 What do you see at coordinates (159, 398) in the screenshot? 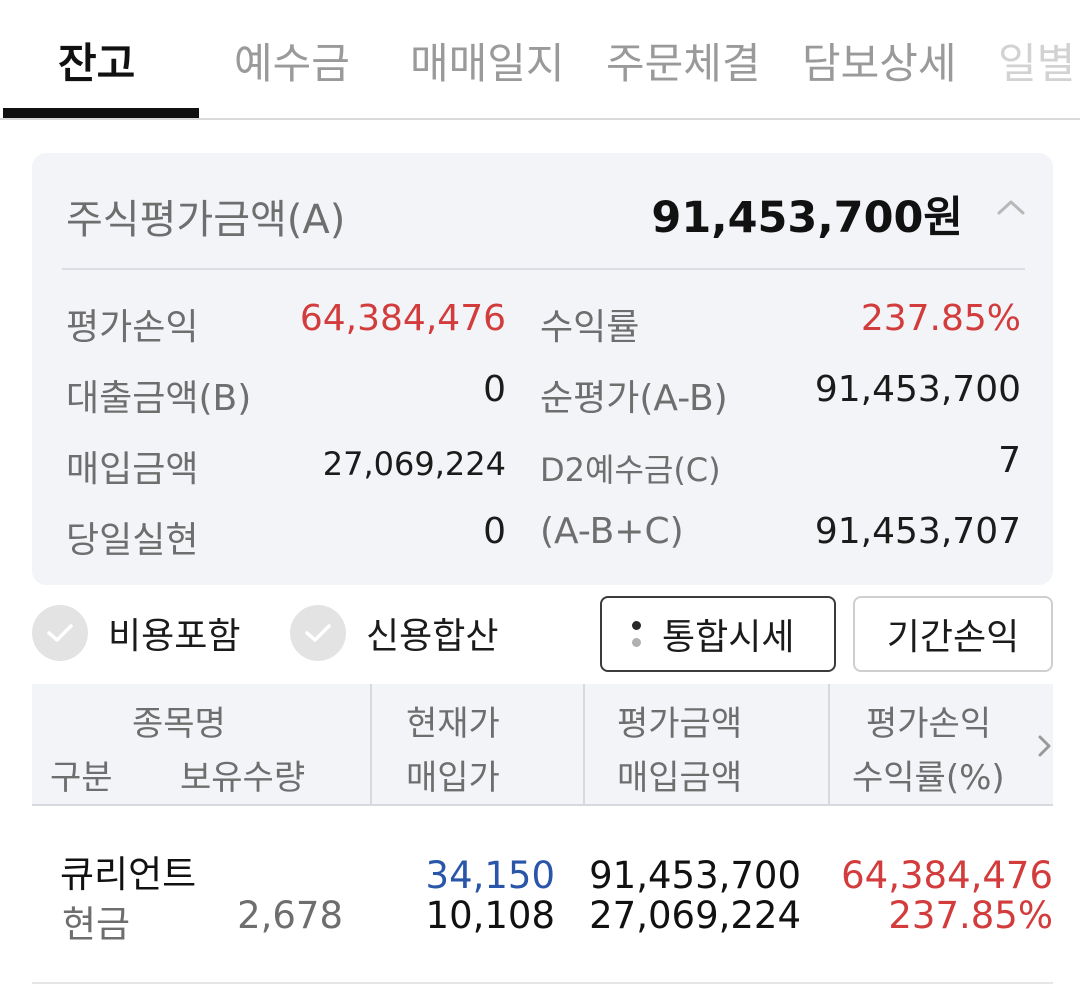
I see `loan-amount-label: 대출금액(B)` at bounding box center [159, 398].